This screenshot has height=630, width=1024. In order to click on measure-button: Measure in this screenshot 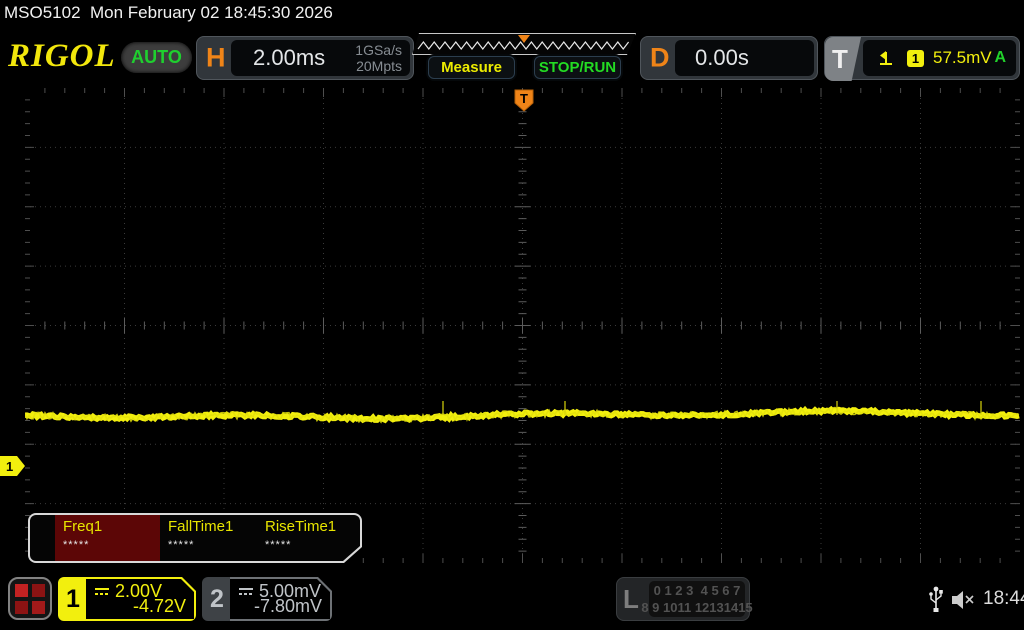, I will do `click(471, 67)`.